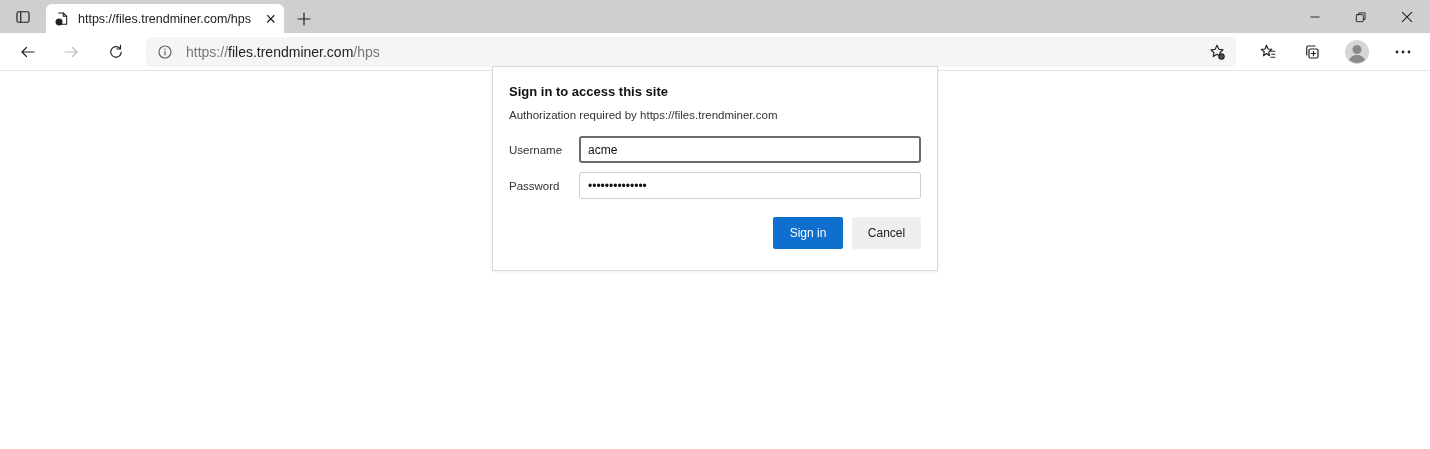 Image resolution: width=1430 pixels, height=449 pixels. Describe the element at coordinates (535, 185) in the screenshot. I see `field-label: Password` at that location.